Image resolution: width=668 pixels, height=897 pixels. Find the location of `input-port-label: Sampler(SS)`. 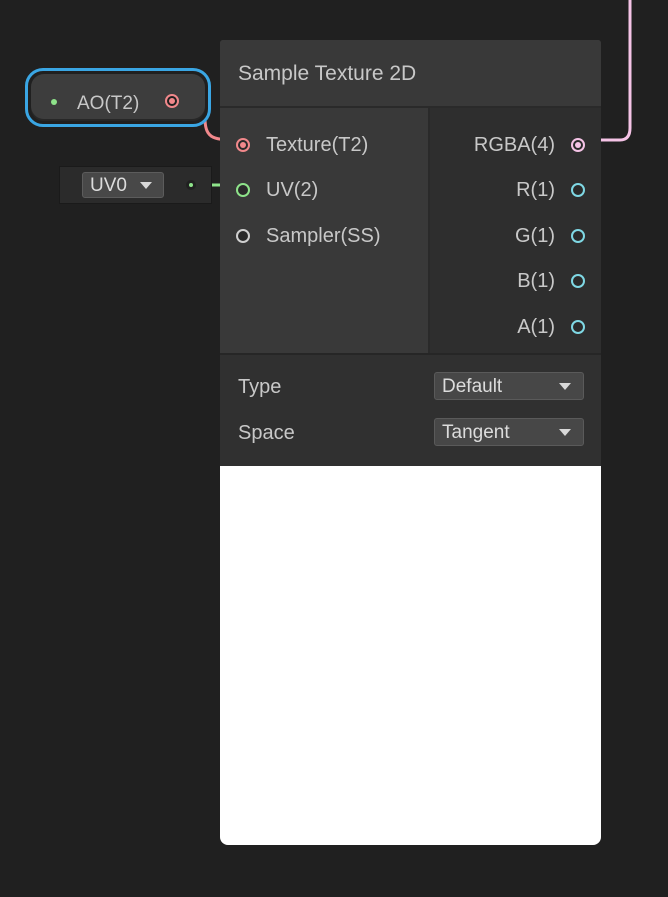

input-port-label: Sampler(SS) is located at coordinates (323, 236).